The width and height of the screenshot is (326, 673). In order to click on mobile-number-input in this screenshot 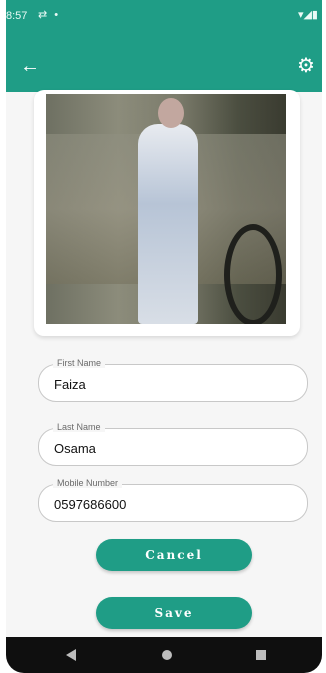, I will do `click(174, 504)`.